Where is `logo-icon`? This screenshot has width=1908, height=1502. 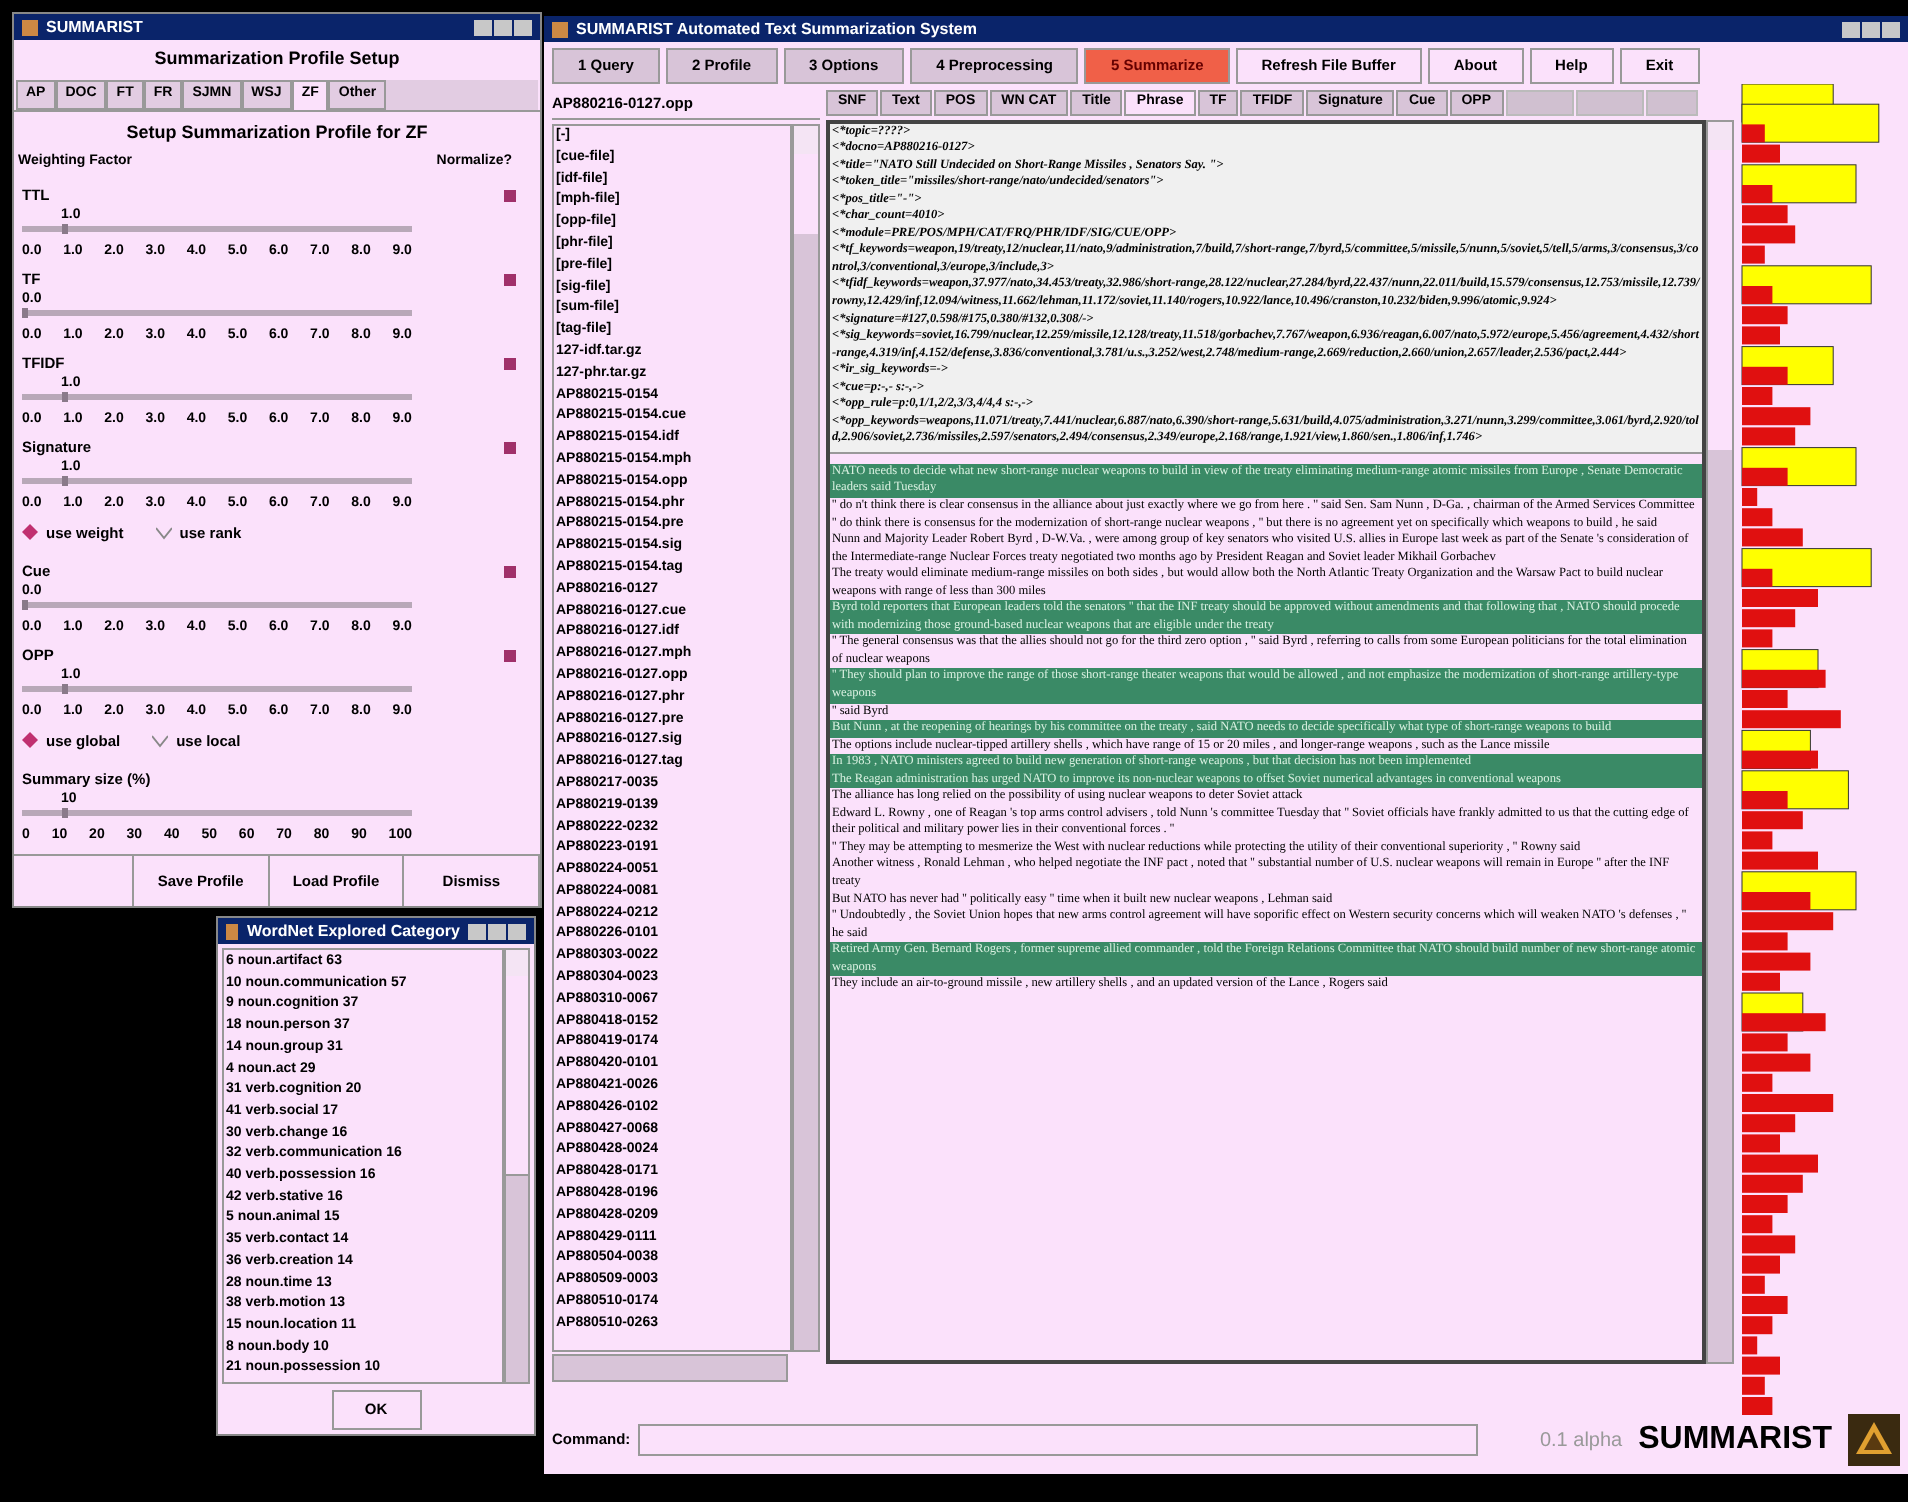 logo-icon is located at coordinates (1874, 1440).